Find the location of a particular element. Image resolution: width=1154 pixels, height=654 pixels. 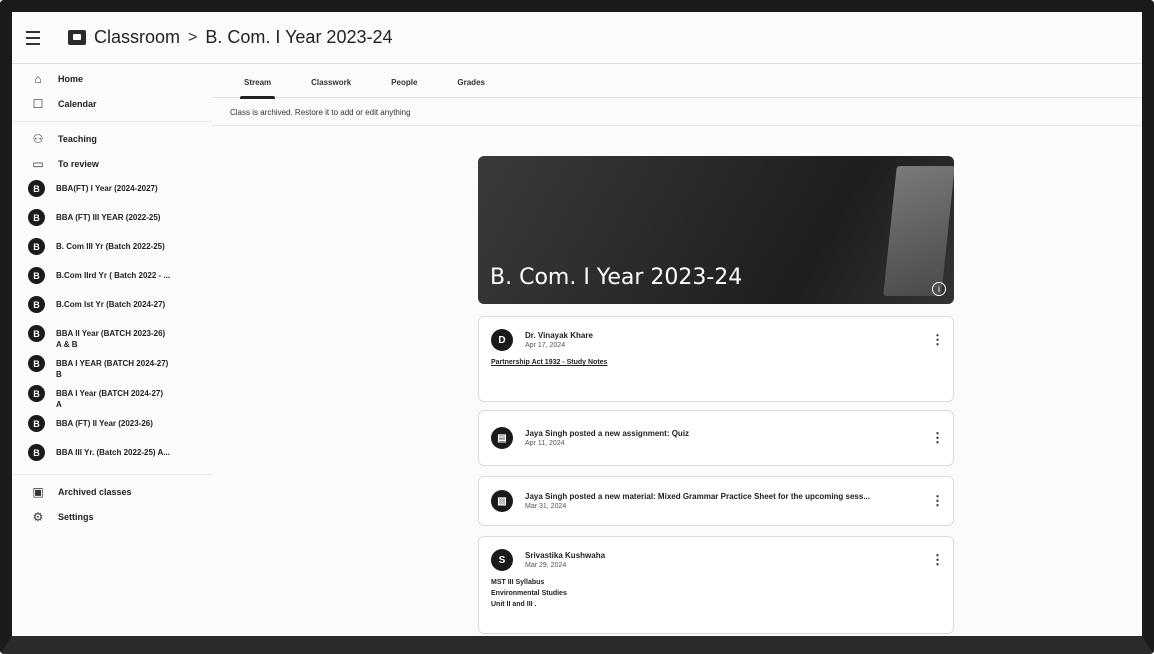

post-body: Partnership Act 1932 - Study Notes is located at coordinates (716, 359).